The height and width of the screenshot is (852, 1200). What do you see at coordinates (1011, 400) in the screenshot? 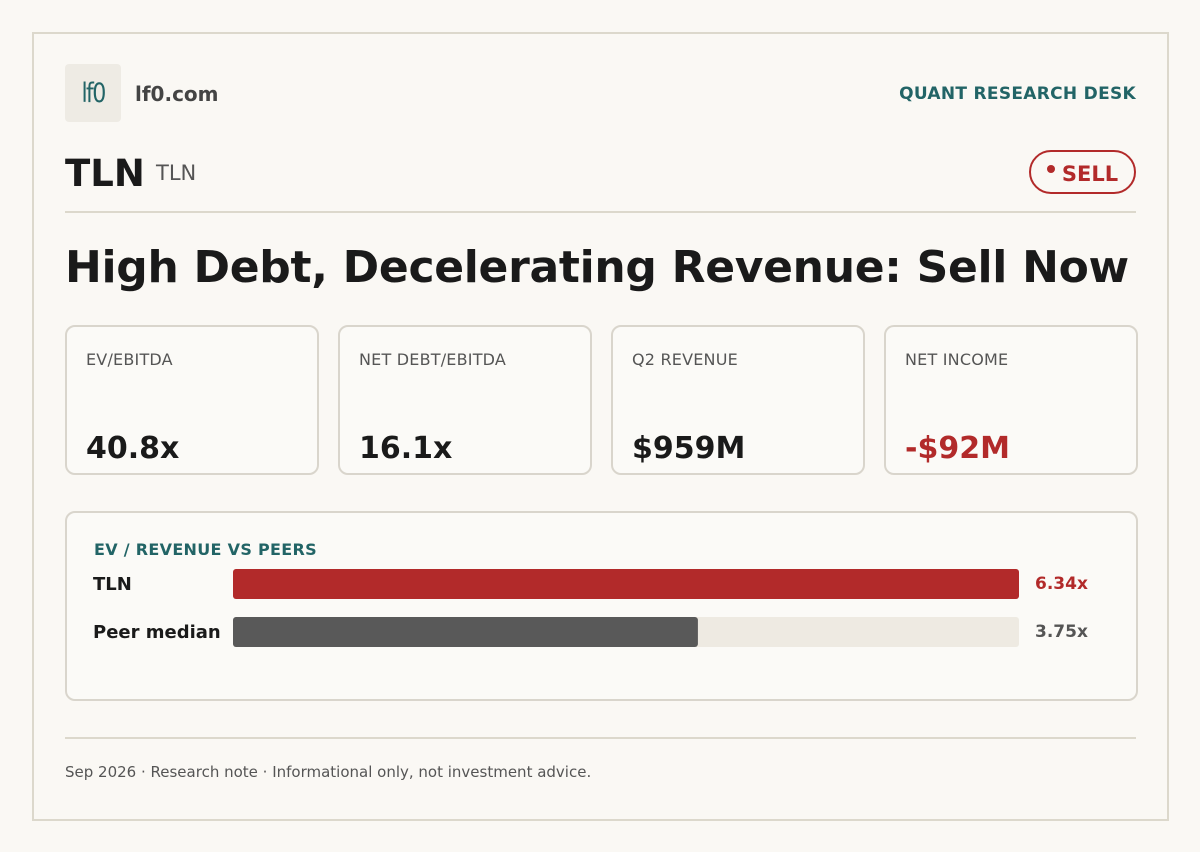
I see `metric-card-net-income: NET INCOME -$92M` at bounding box center [1011, 400].